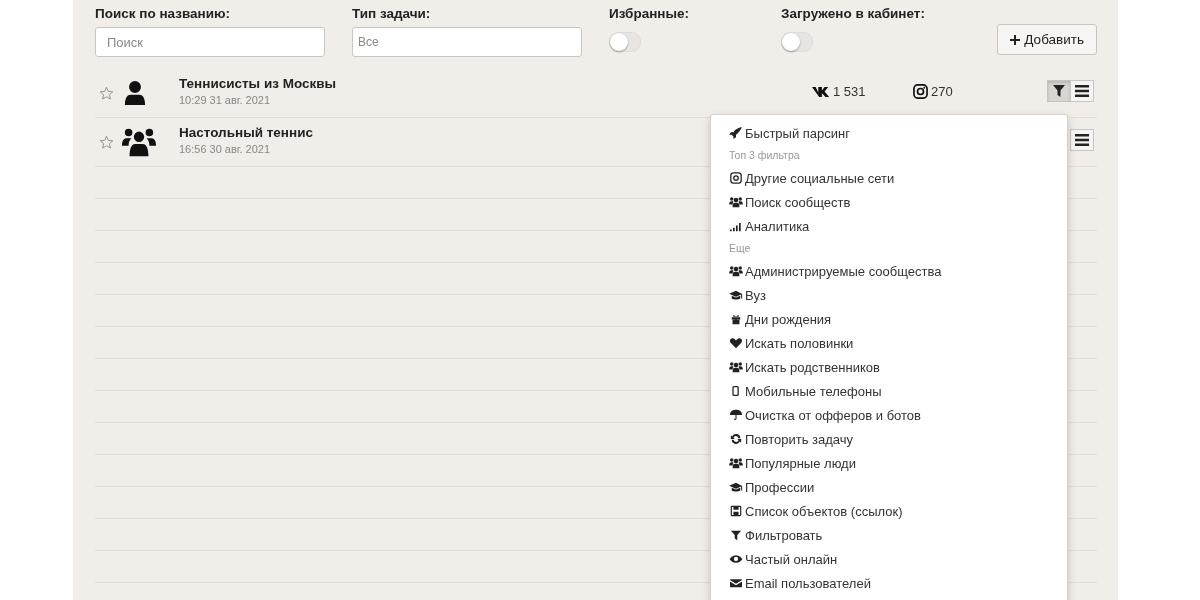 The width and height of the screenshot is (1200, 600). What do you see at coordinates (898, 535) in the screenshot?
I see `menu-item: Фильтровать` at bounding box center [898, 535].